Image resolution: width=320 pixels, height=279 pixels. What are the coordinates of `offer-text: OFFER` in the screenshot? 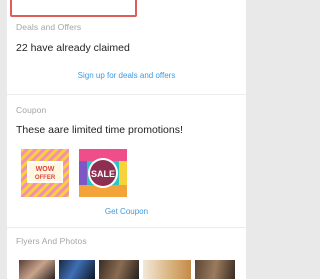 It's located at (45, 178).